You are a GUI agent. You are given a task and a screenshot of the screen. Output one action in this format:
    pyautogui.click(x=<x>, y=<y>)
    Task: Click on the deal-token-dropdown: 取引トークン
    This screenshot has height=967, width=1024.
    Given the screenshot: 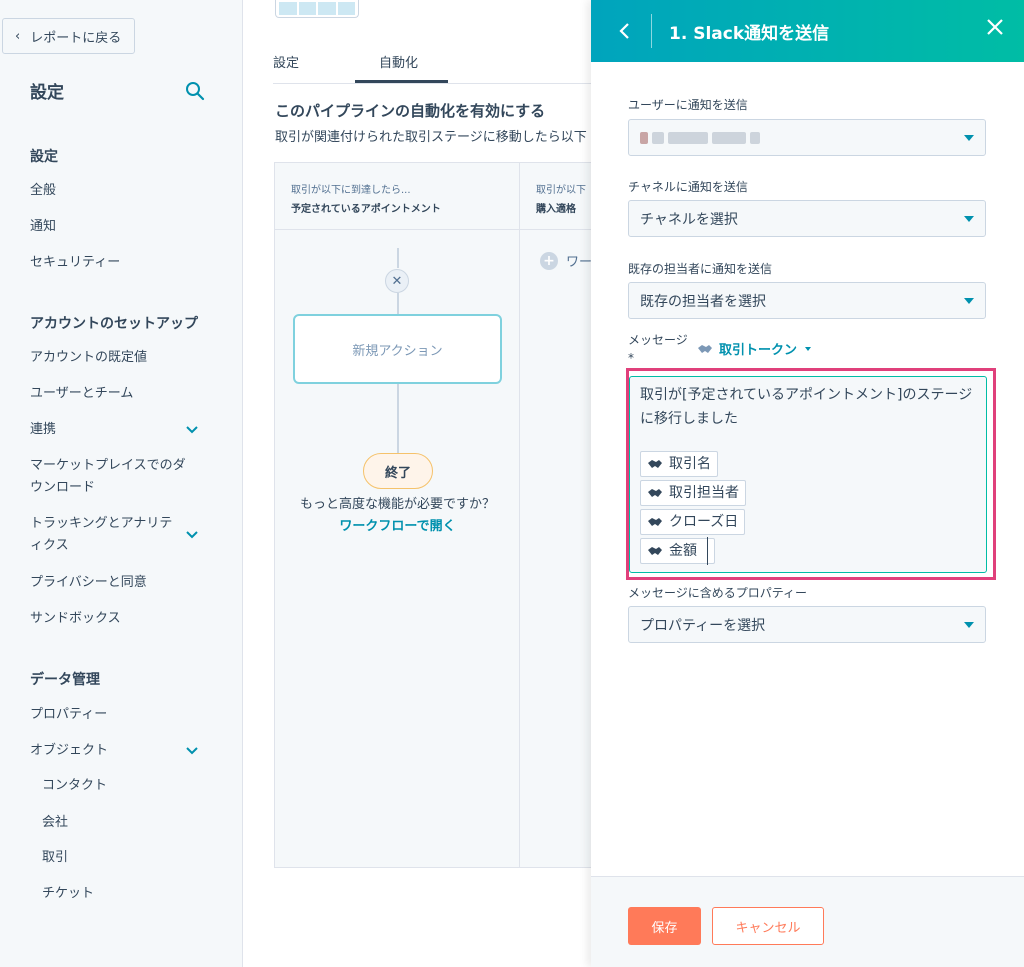 What is the action you would take?
    pyautogui.click(x=754, y=348)
    